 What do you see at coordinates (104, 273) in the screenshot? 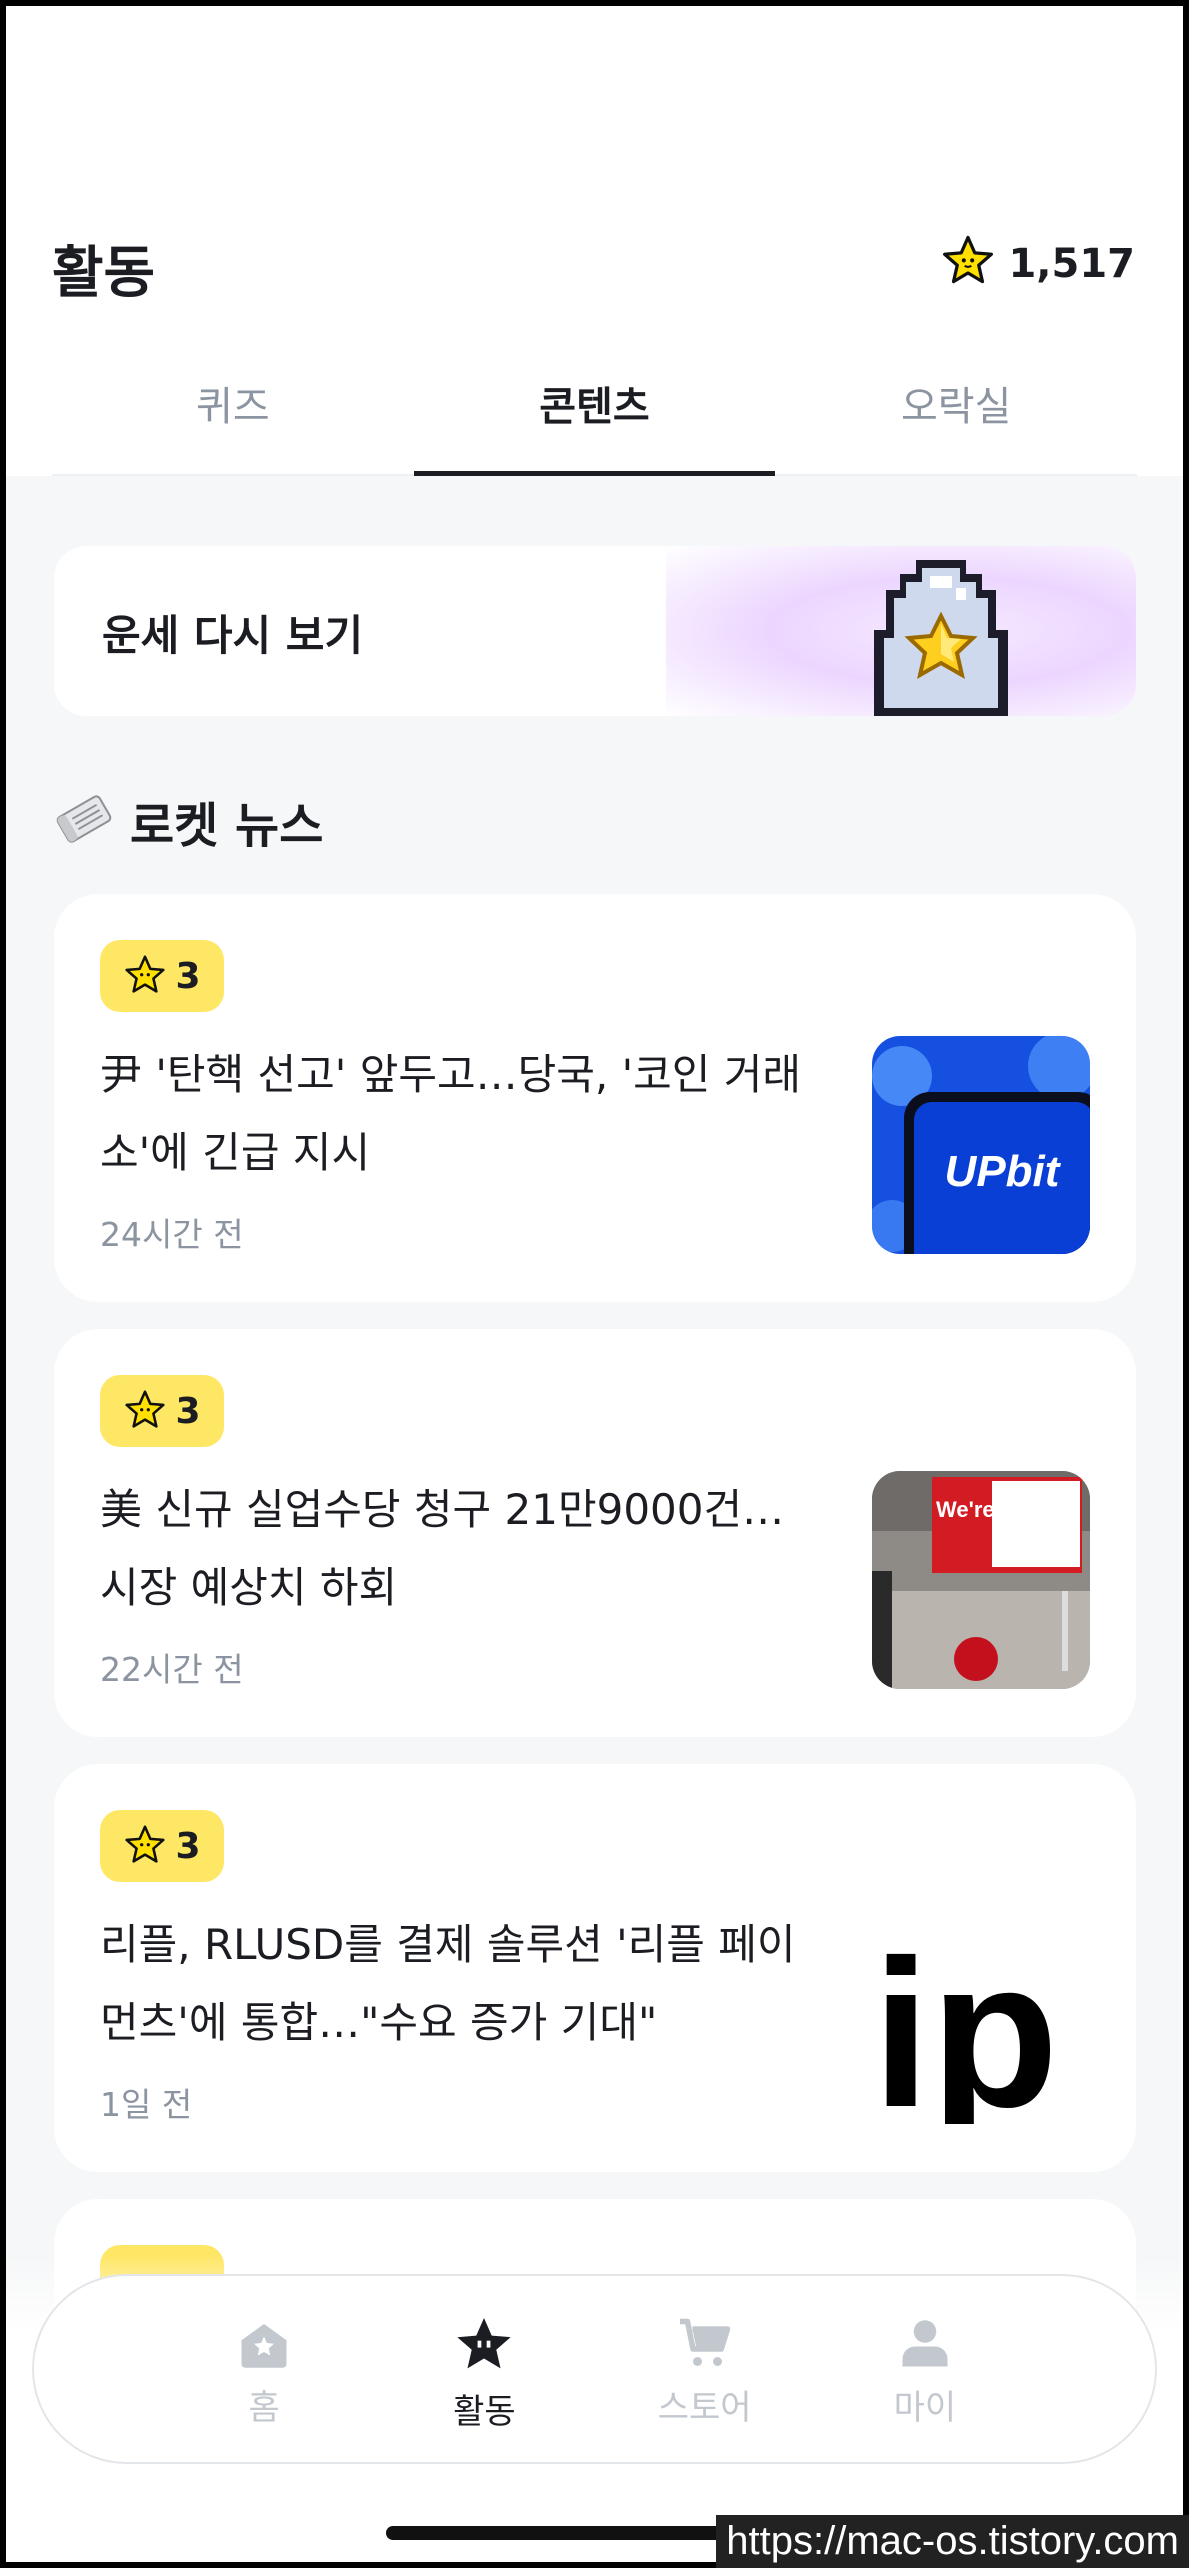
I see `page-title: 활동` at bounding box center [104, 273].